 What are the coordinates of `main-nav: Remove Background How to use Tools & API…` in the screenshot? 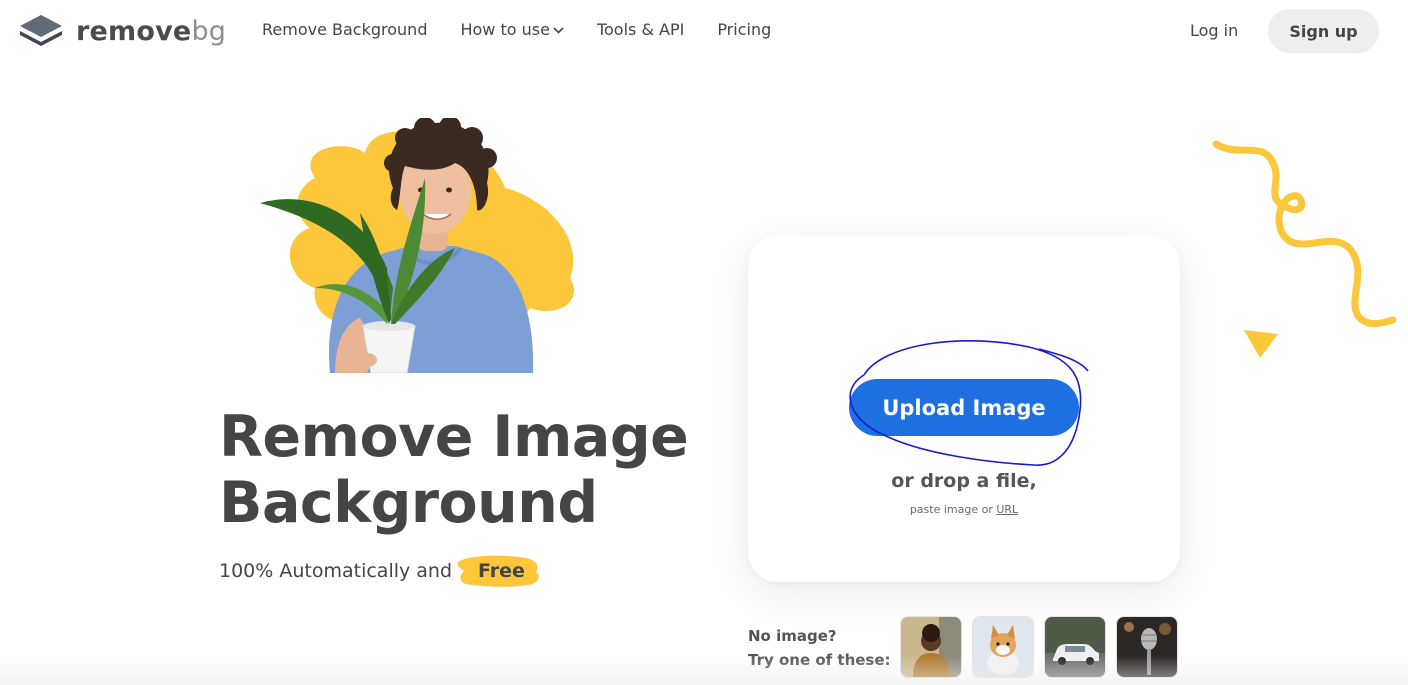 It's located at (533, 29).